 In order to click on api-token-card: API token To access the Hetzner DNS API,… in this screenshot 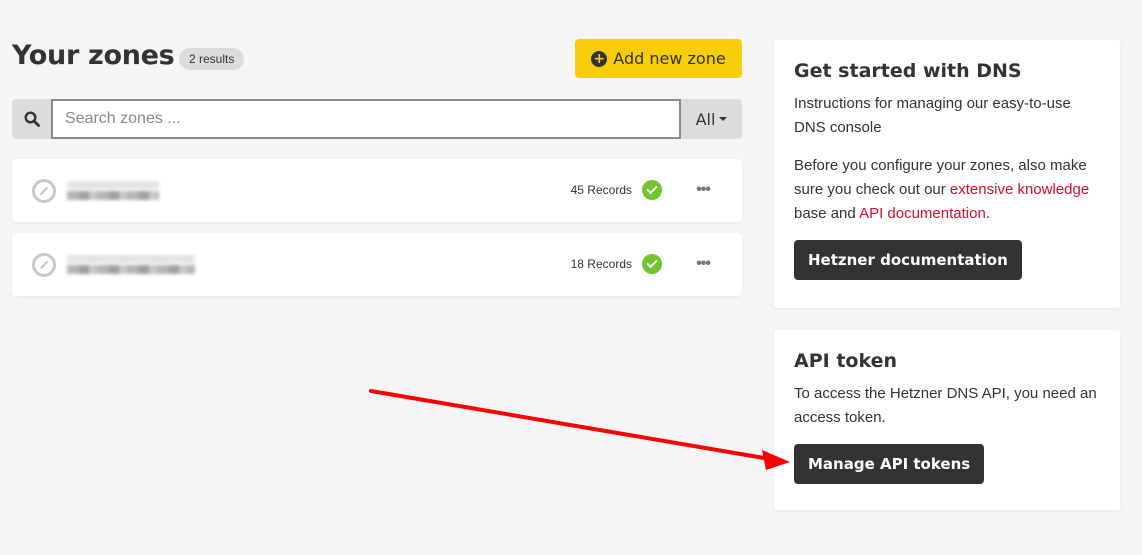, I will do `click(947, 420)`.